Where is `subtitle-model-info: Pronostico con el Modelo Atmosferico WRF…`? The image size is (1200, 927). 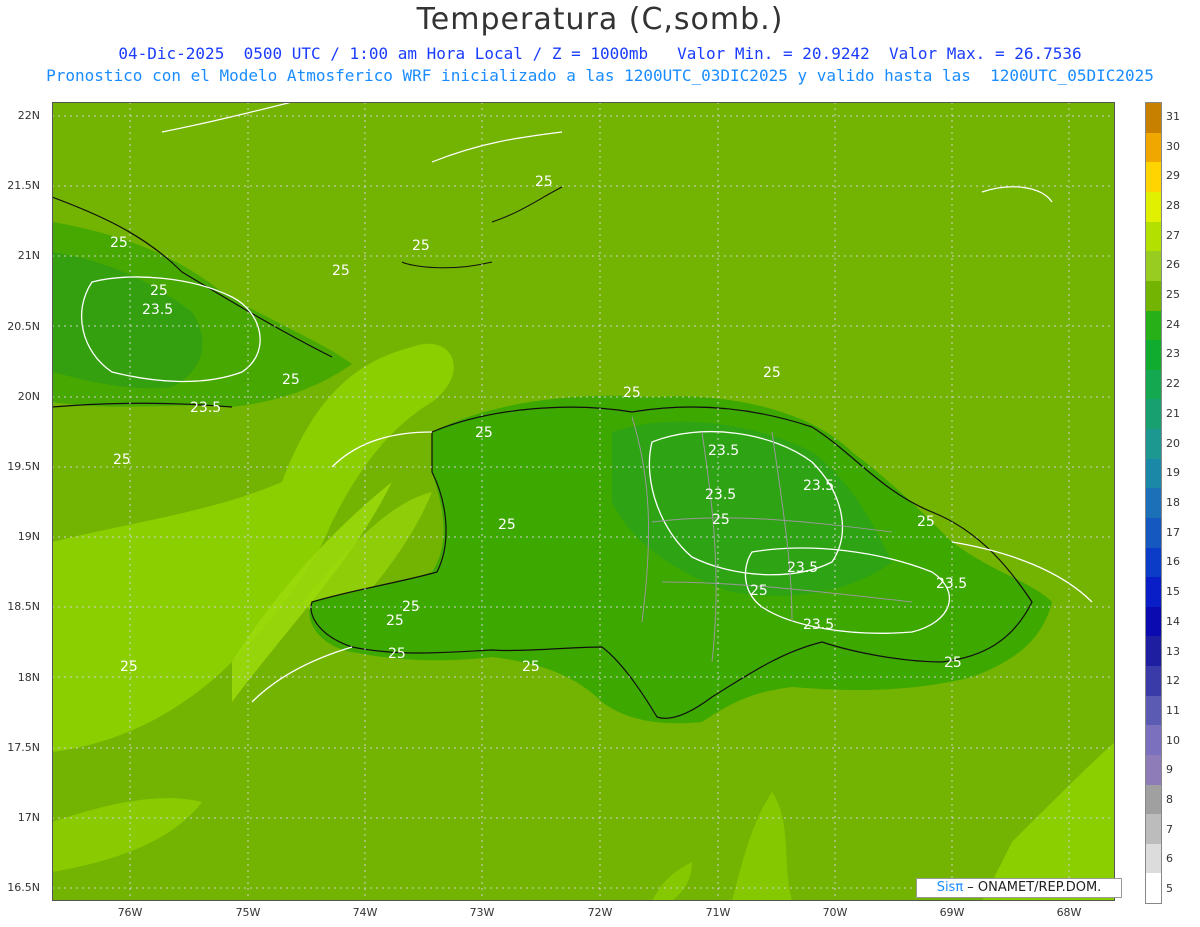 subtitle-model-info: Pronostico con el Modelo Atmosferico WRF… is located at coordinates (600, 75).